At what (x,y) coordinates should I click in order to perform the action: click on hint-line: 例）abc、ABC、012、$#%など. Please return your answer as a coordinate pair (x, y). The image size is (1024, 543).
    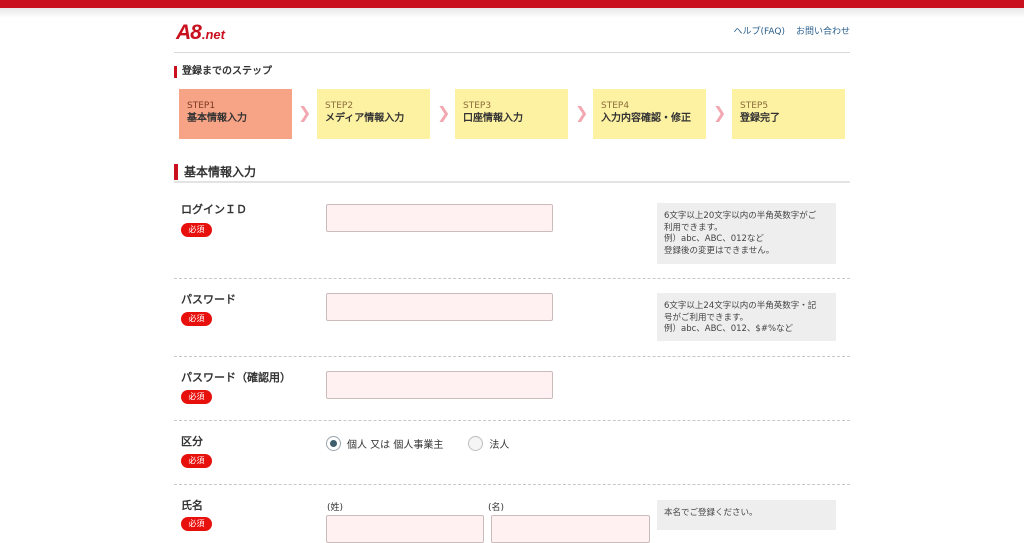
    Looking at the image, I should click on (729, 329).